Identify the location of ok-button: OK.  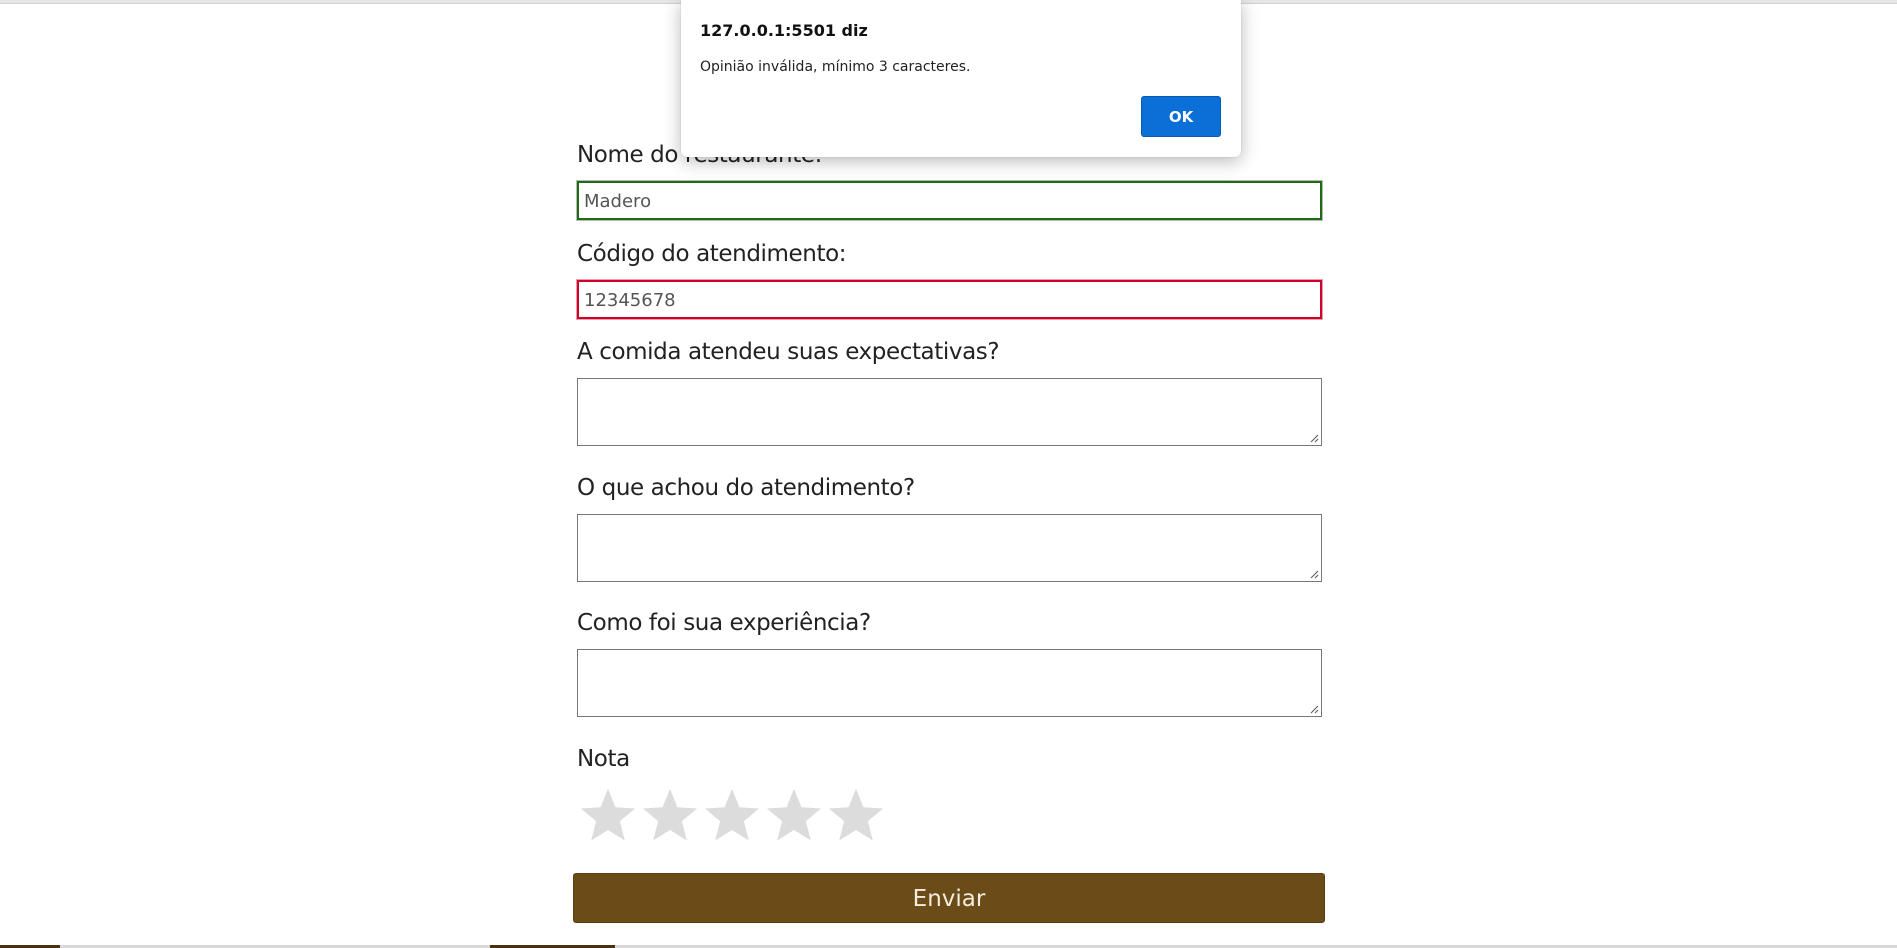
(1181, 116).